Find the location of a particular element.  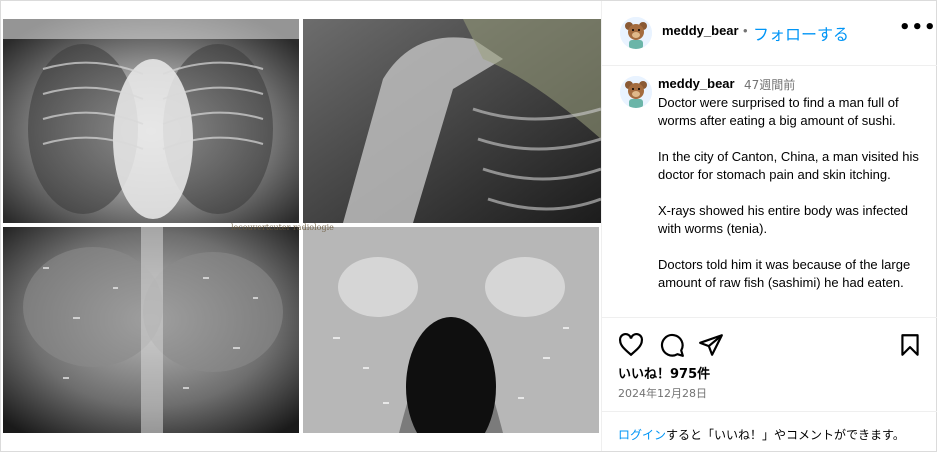

xray-abdomen-image is located at coordinates (151, 330).